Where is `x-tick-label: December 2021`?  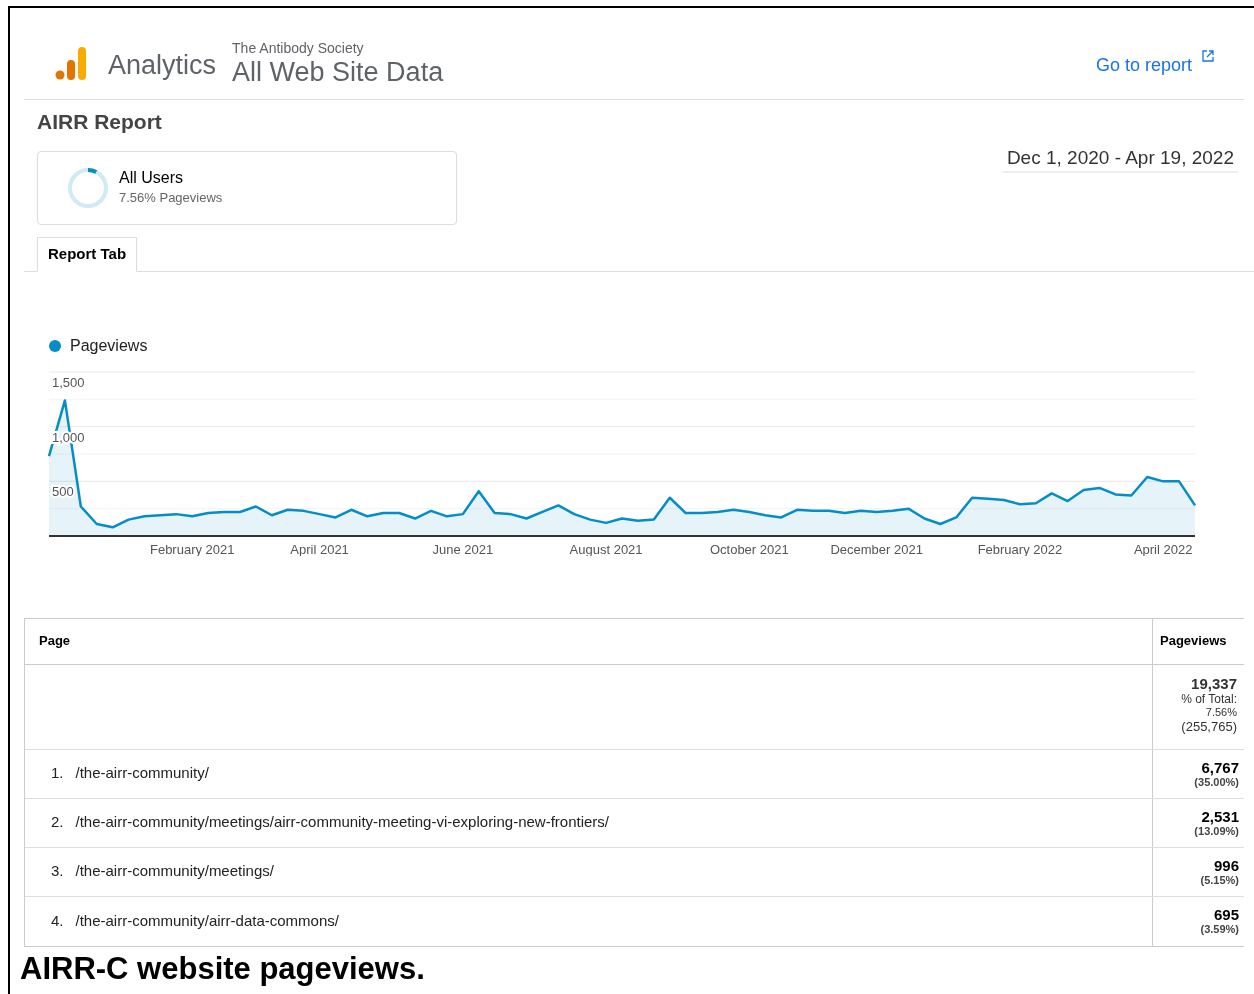 x-tick-label: December 2021 is located at coordinates (876, 548).